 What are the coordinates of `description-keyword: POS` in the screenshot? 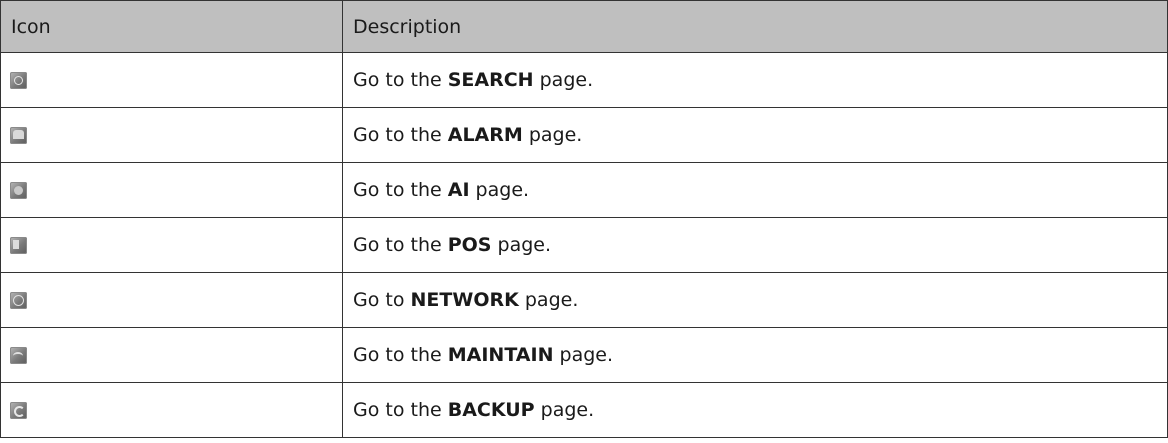 It's located at (469, 245).